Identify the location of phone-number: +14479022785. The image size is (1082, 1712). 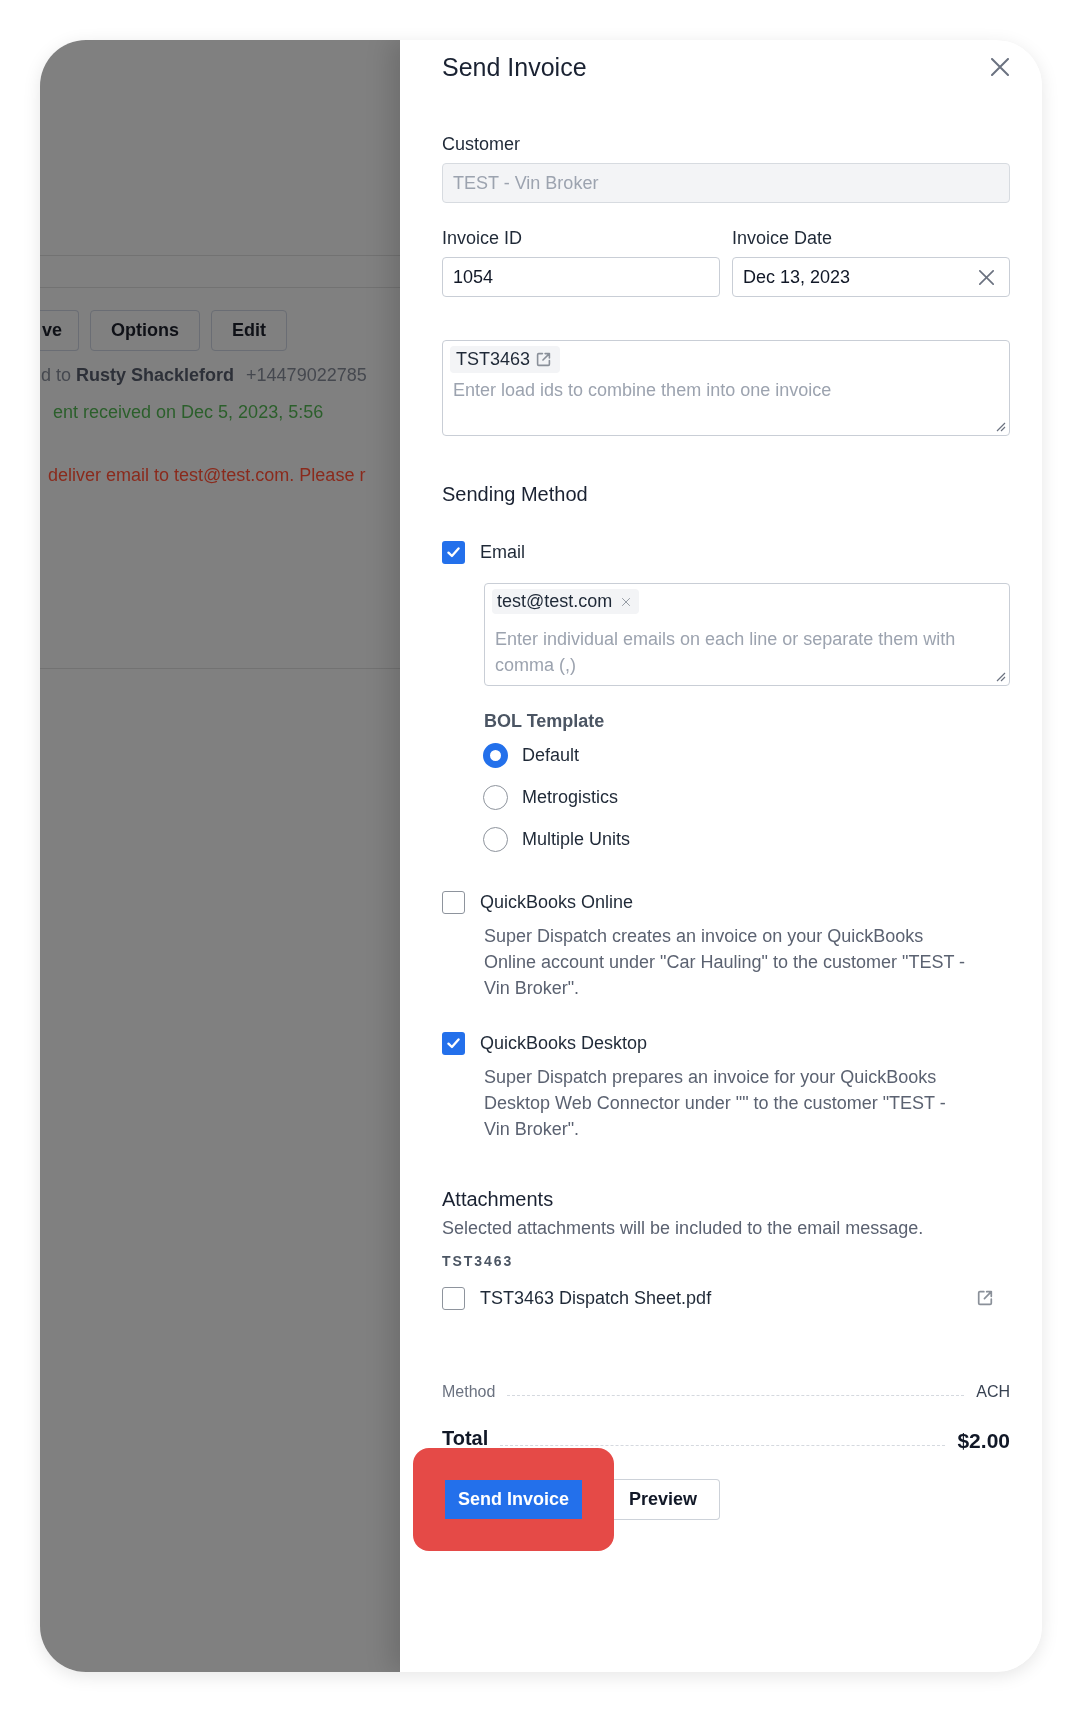
(306, 375).